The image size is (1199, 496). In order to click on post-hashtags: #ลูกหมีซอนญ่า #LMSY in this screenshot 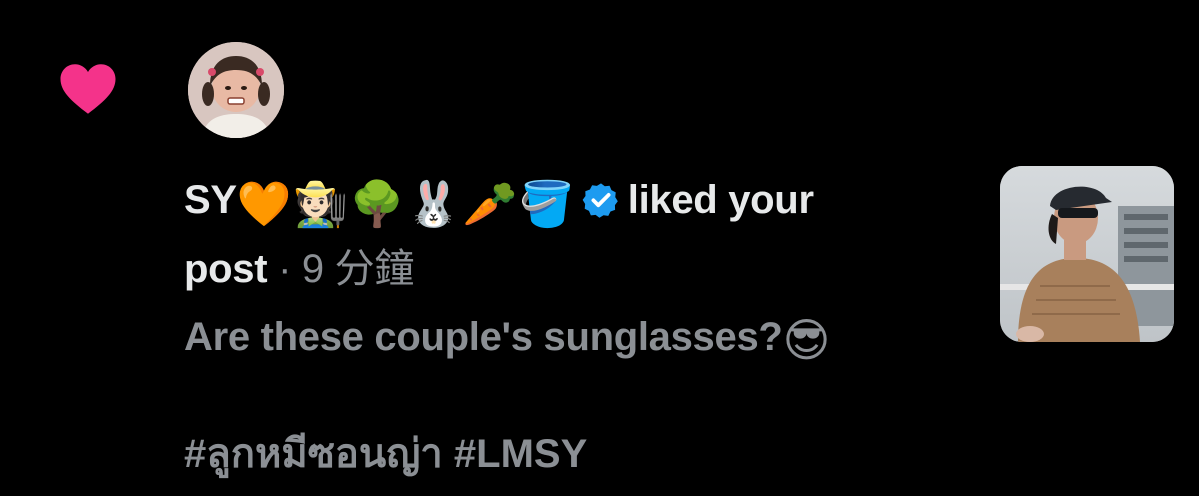, I will do `click(385, 454)`.